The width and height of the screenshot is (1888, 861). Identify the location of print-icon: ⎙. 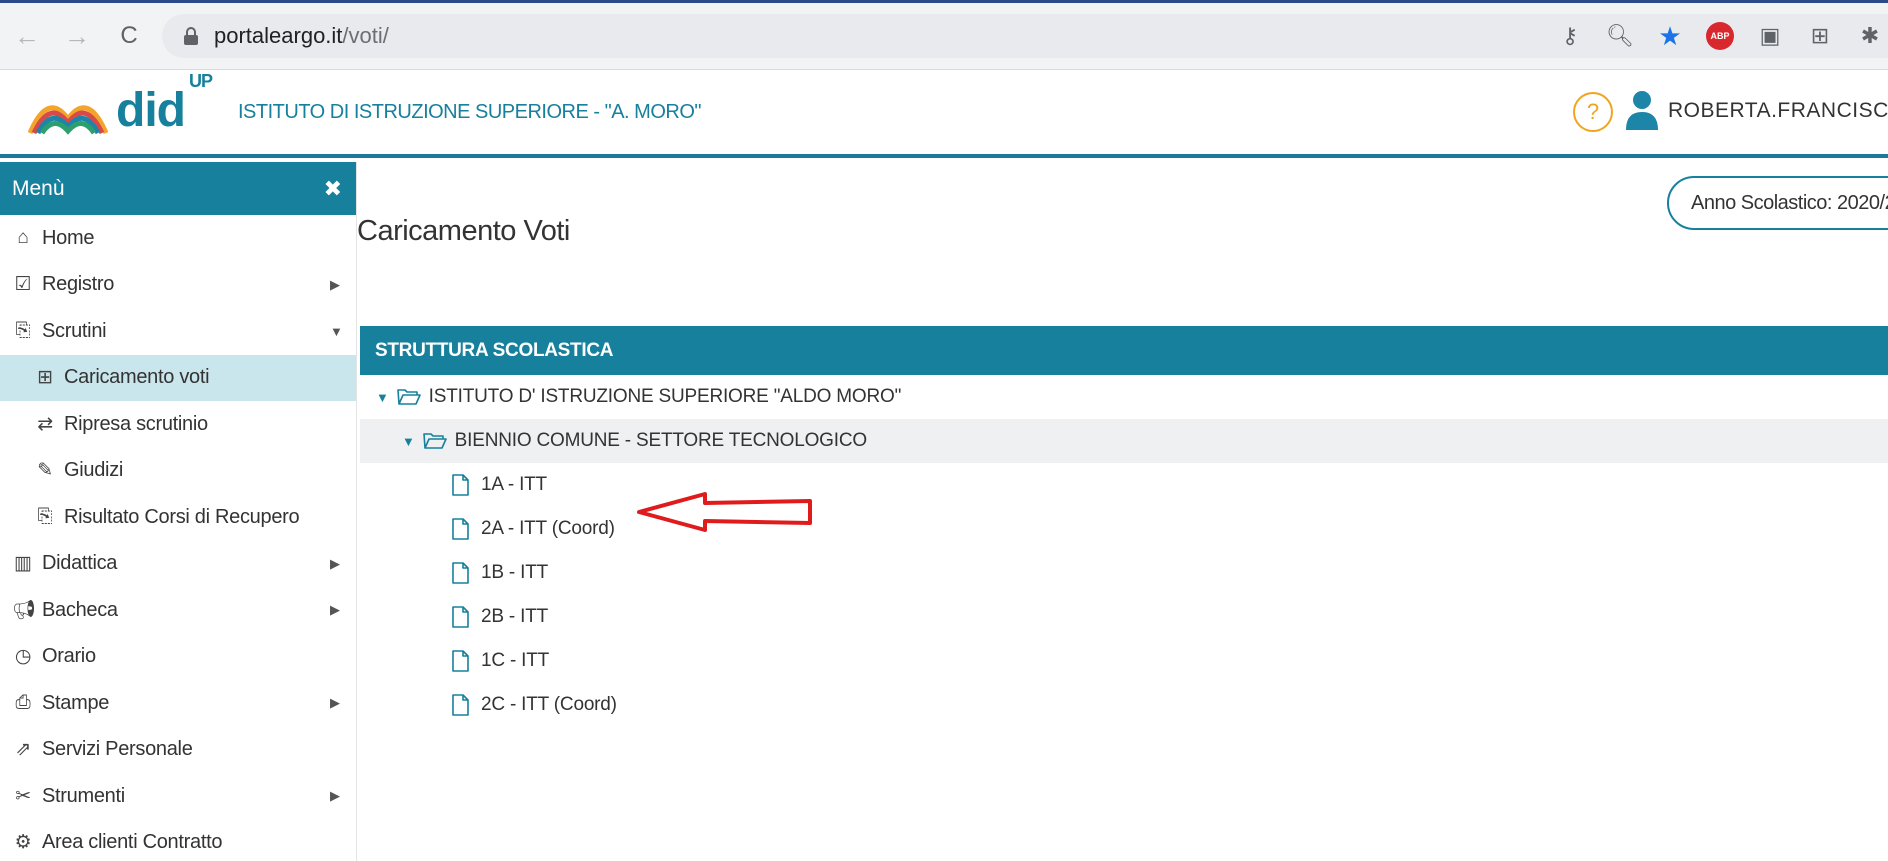
(23, 703).